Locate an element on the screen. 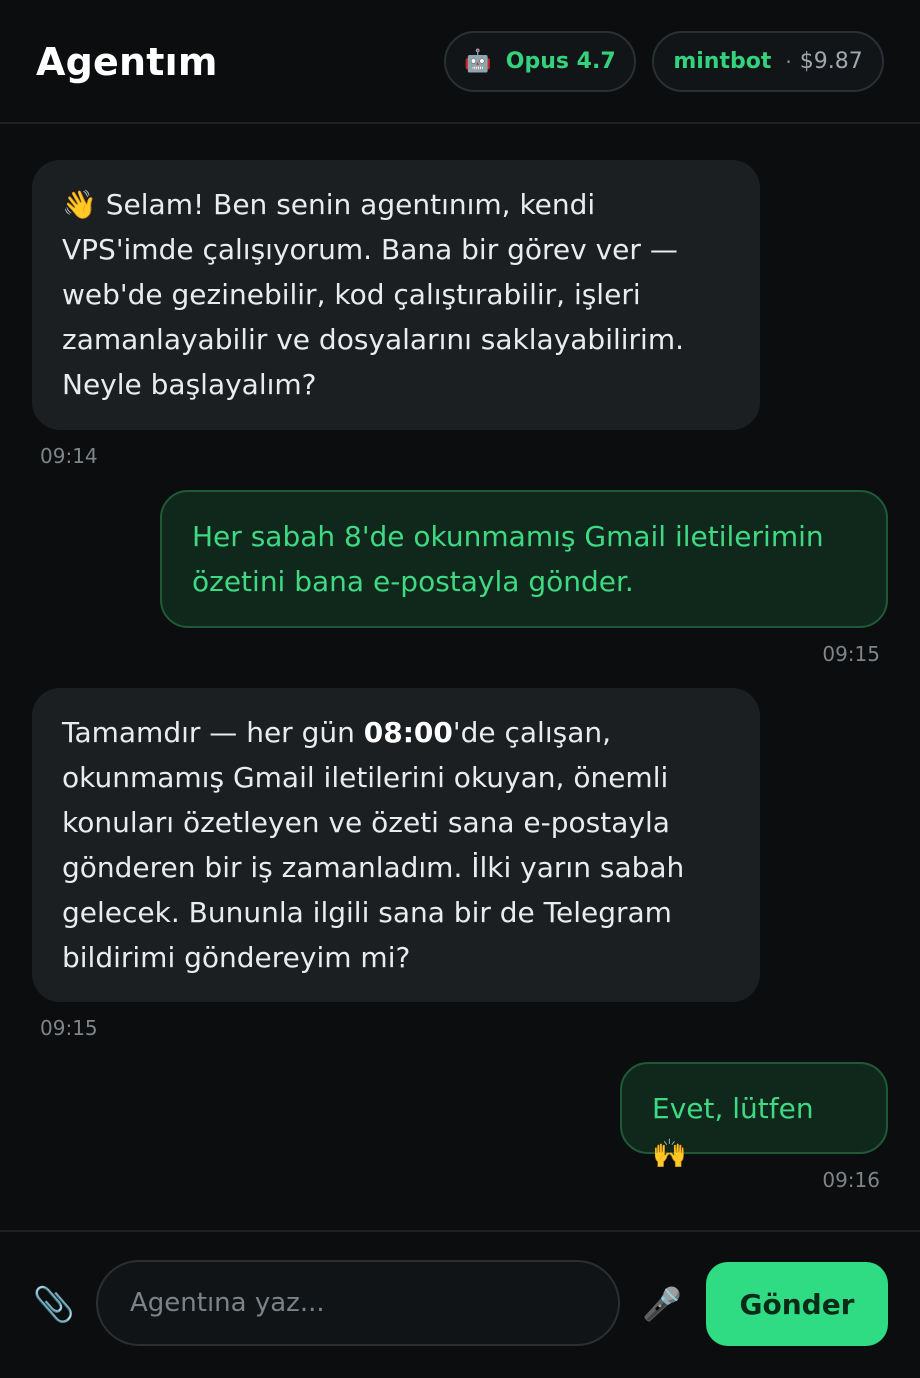  wave-icon: 👋 is located at coordinates (79, 204).